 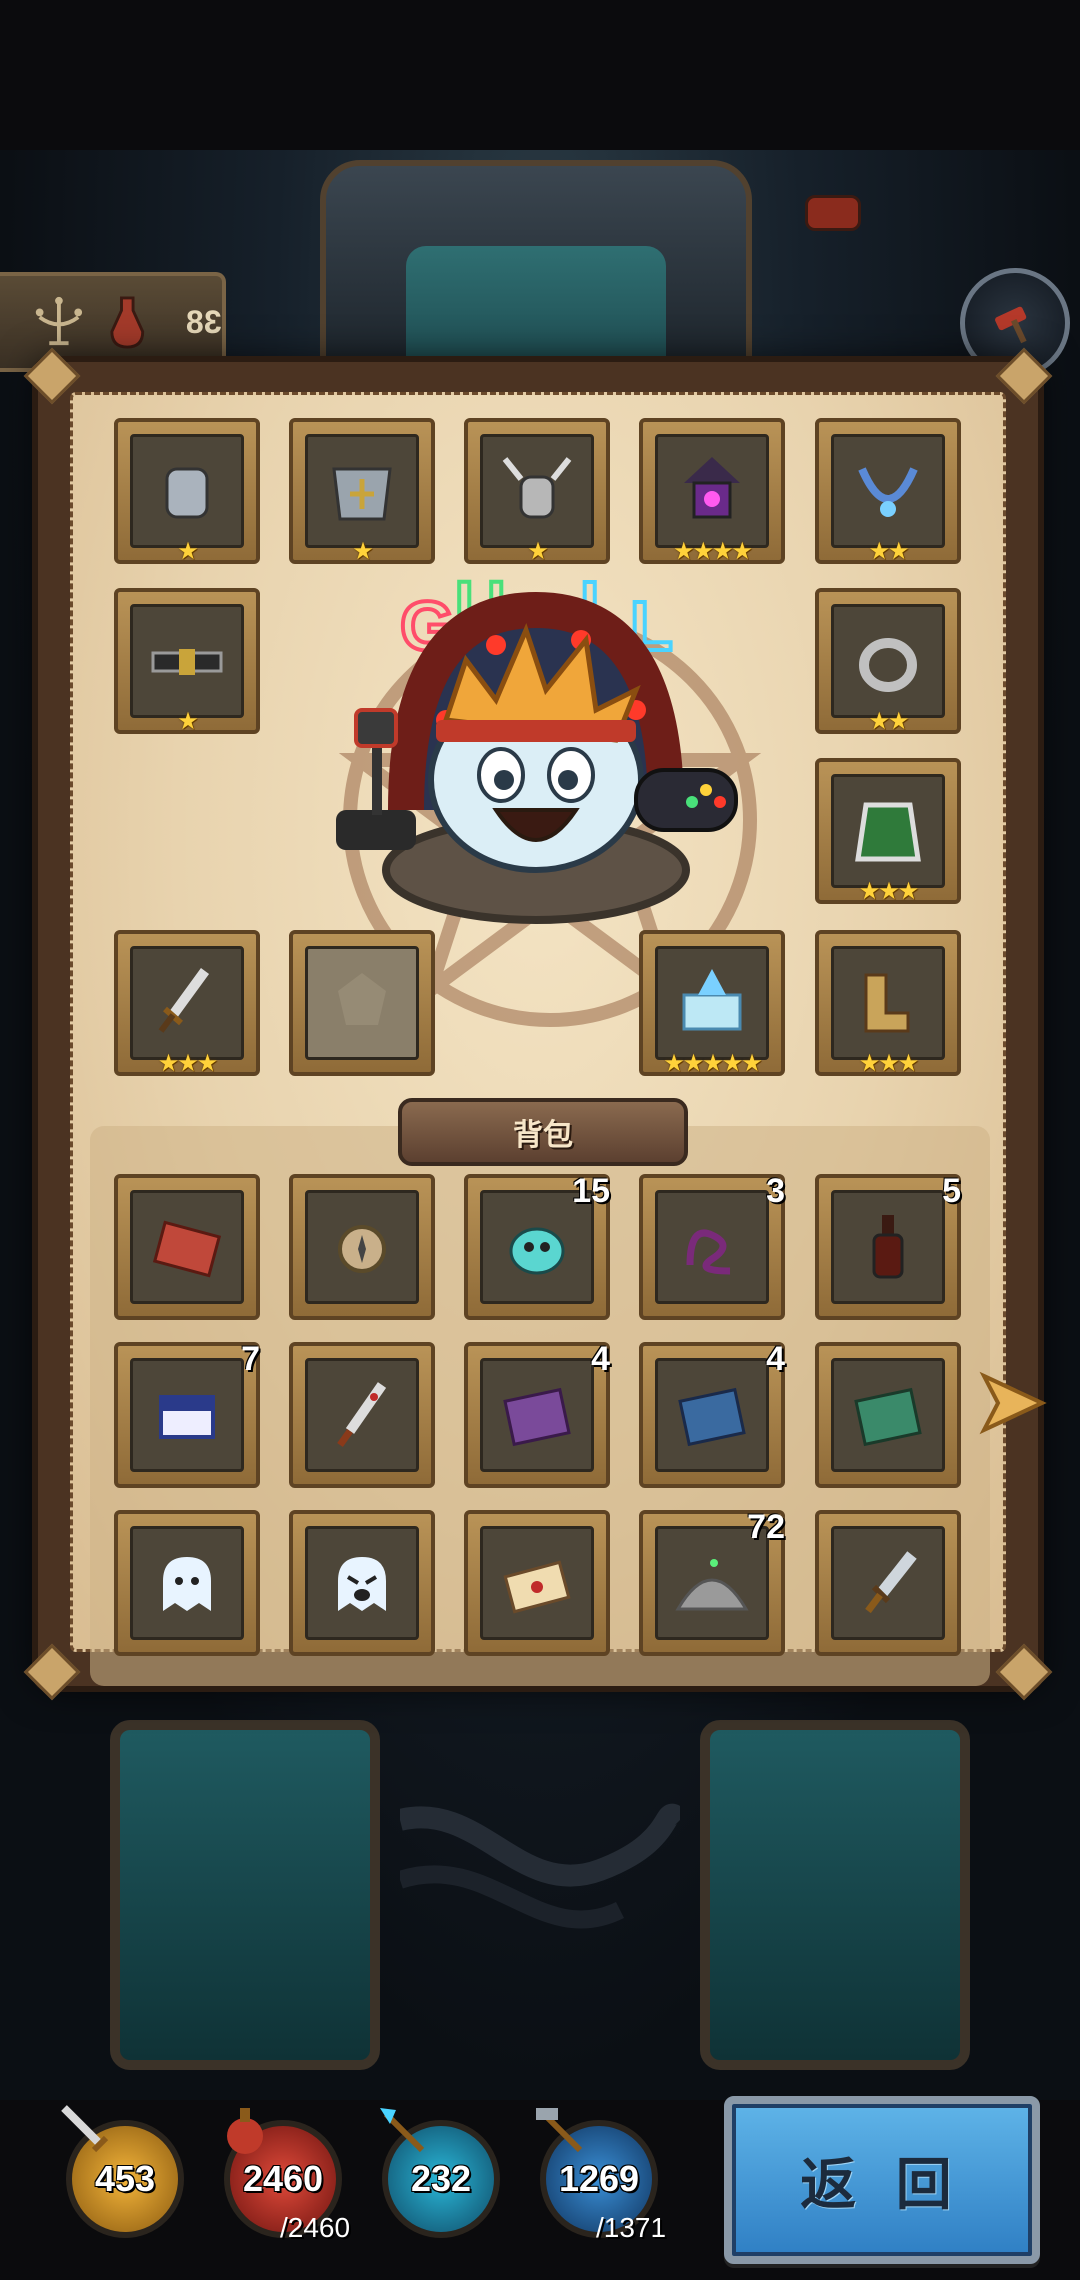 I want to click on dagger-icon, so click(x=891, y=1582).